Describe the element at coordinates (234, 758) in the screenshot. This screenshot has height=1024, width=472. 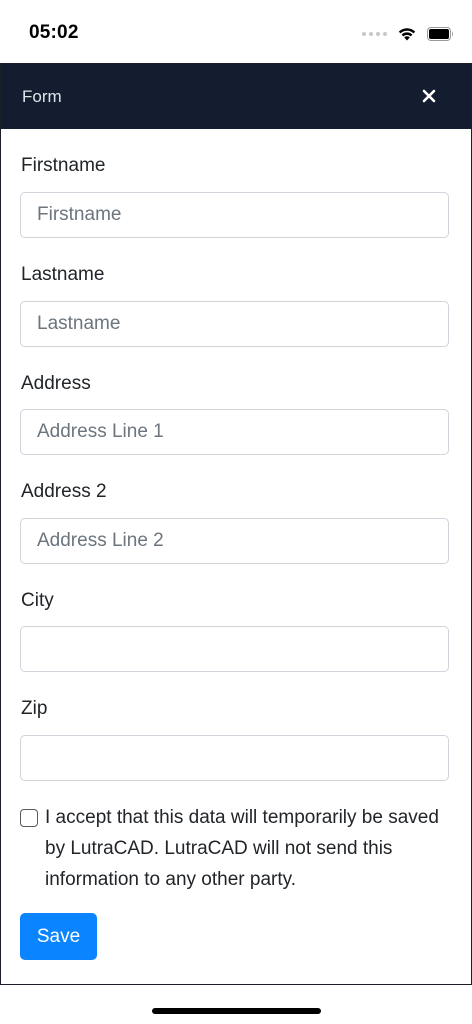
I see `zip-input` at that location.